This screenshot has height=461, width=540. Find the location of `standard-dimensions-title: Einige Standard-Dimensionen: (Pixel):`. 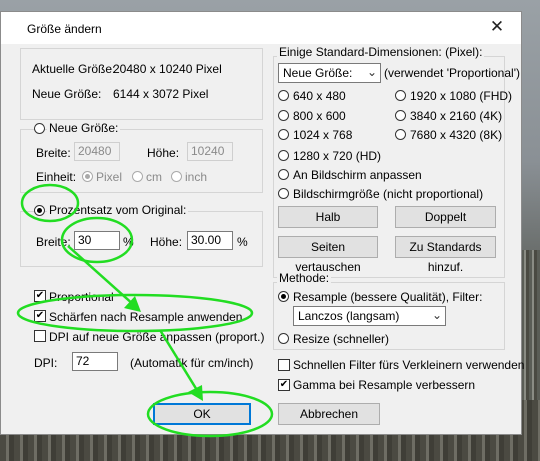

standard-dimensions-title: Einige Standard-Dimensionen: (Pixel): is located at coordinates (381, 52).